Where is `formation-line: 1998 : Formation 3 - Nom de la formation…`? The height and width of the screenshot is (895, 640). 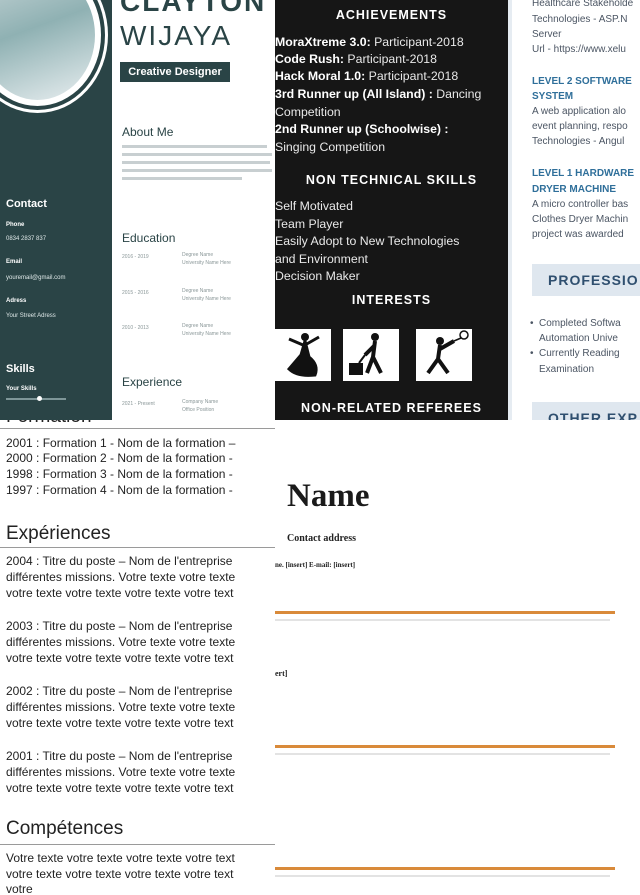
formation-line: 1998 : Formation 3 - Nom de la formation… is located at coordinates (119, 474).